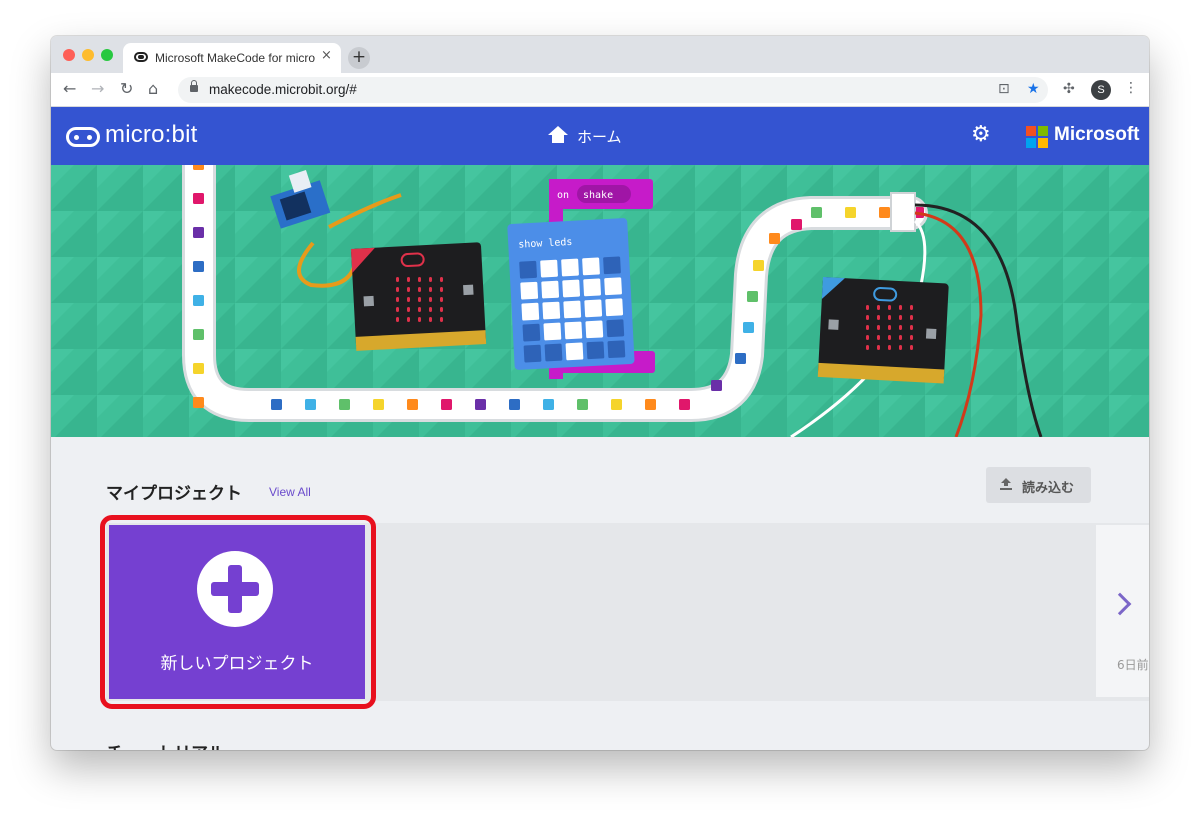 The height and width of the screenshot is (819, 1200). I want to click on tab-strip: Microsoft MakeCode for micro:bit × +, so click(600, 54).